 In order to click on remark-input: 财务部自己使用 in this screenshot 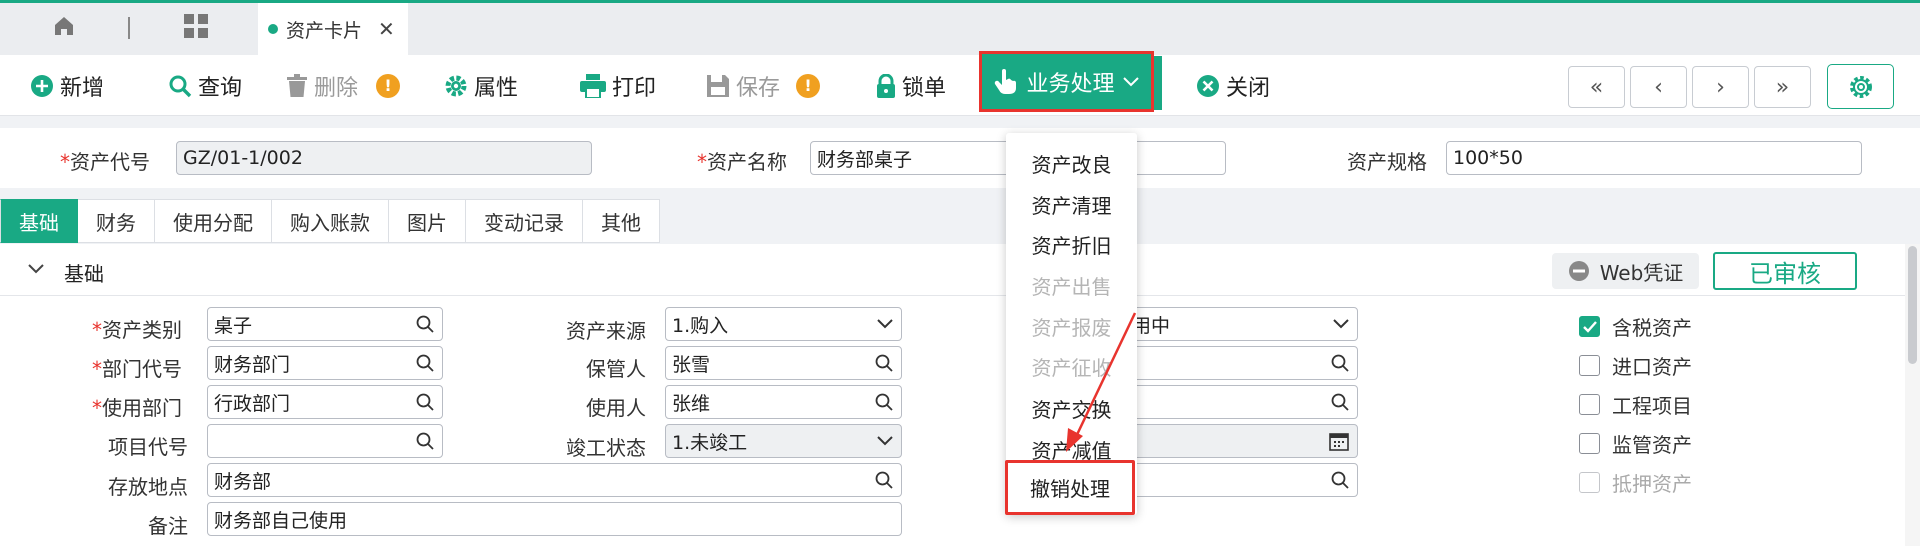, I will do `click(554, 519)`.